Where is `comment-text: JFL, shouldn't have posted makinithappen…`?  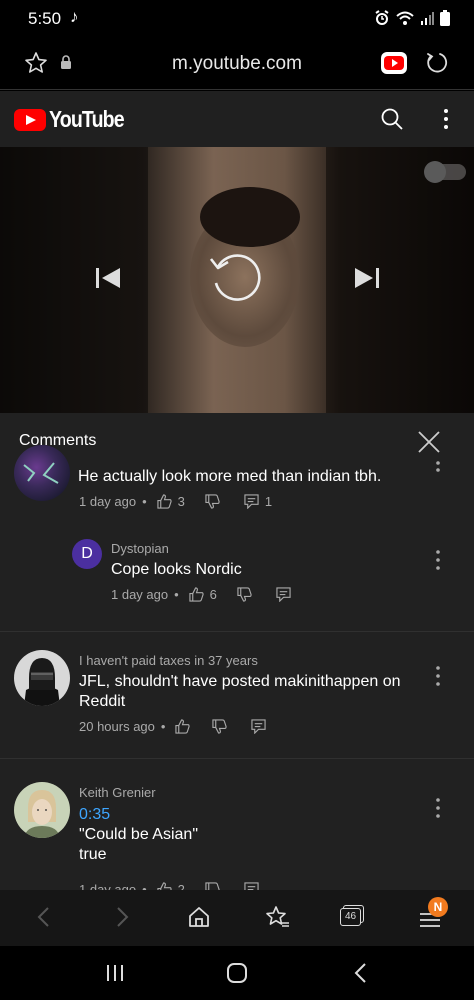 comment-text: JFL, shouldn't have posted makinithappen… is located at coordinates (240, 691).